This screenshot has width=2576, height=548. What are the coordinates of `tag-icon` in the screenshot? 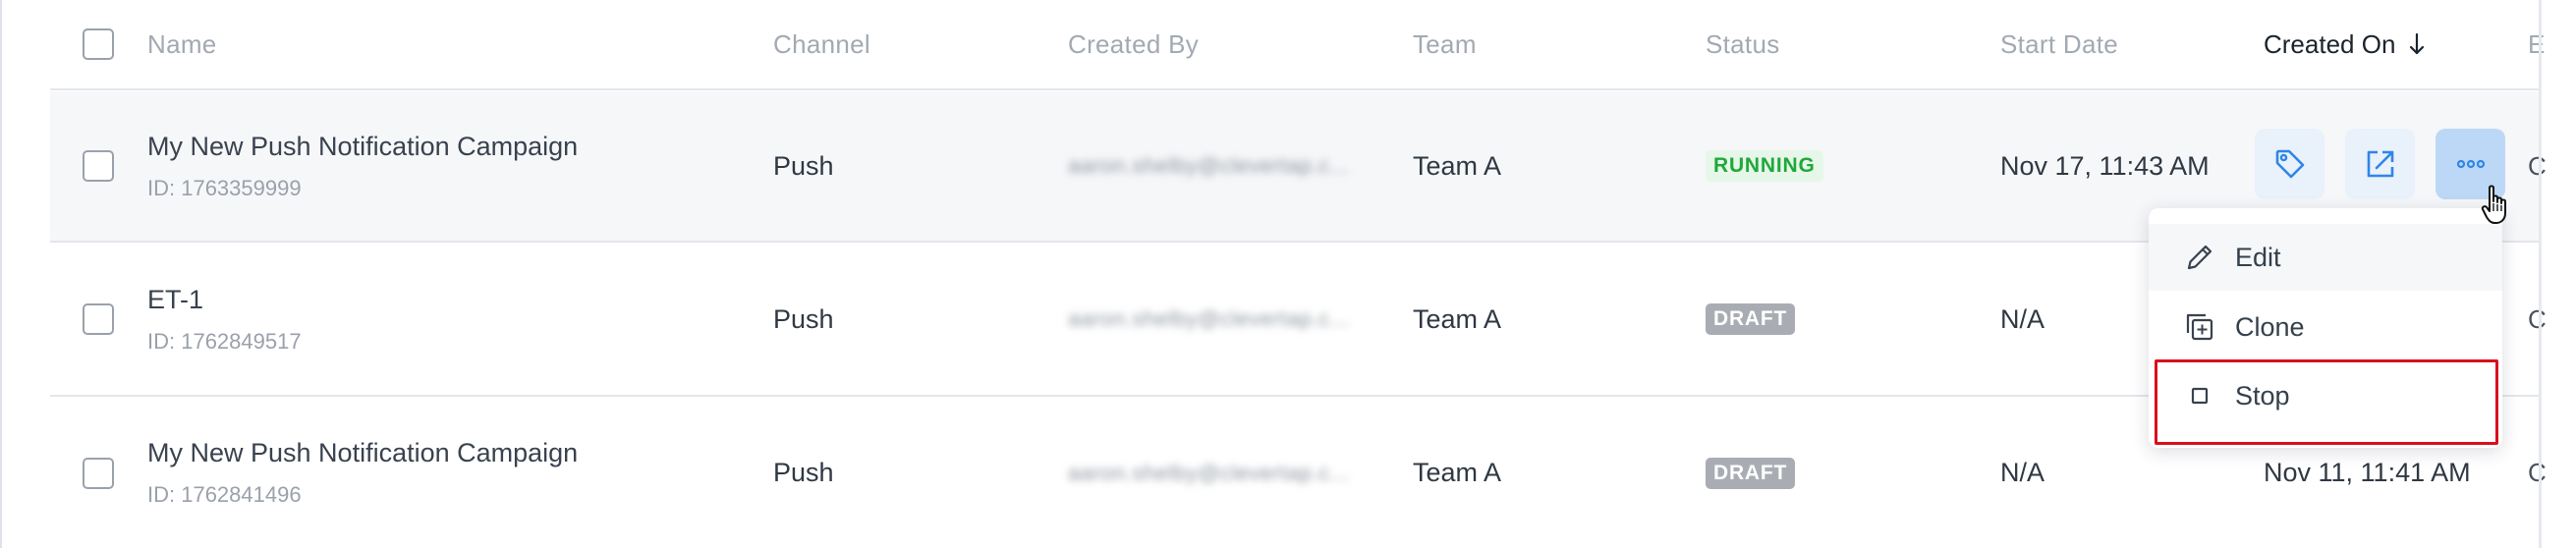 It's located at (2289, 164).